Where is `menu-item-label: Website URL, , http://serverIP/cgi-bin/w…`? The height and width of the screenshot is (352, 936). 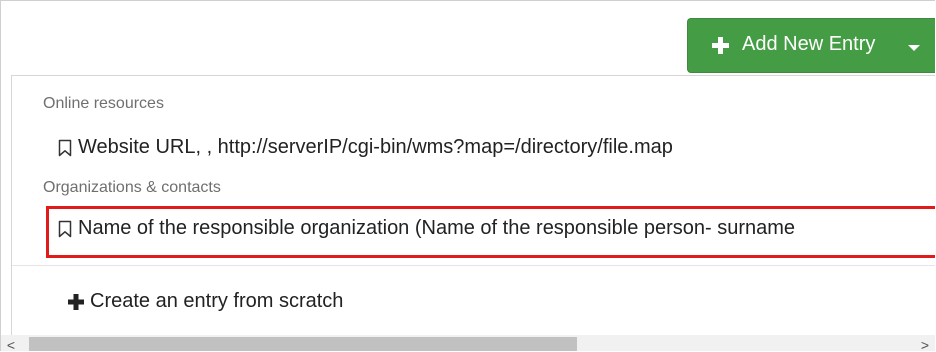 menu-item-label: Website URL, , http://serverIP/cgi-bin/w… is located at coordinates (375, 147).